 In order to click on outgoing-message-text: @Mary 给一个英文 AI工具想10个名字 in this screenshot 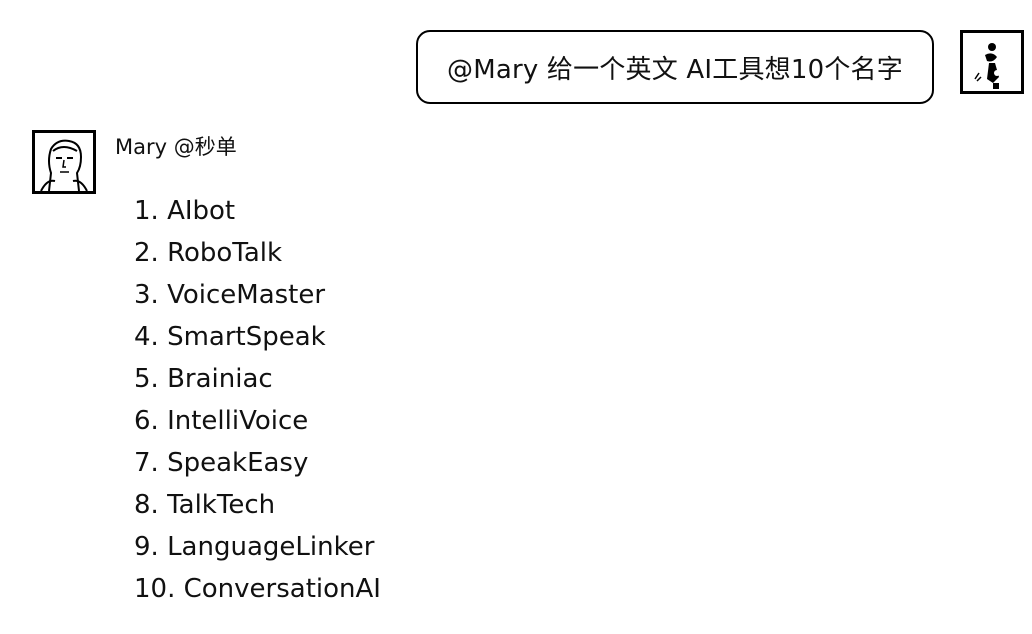, I will do `click(675, 69)`.